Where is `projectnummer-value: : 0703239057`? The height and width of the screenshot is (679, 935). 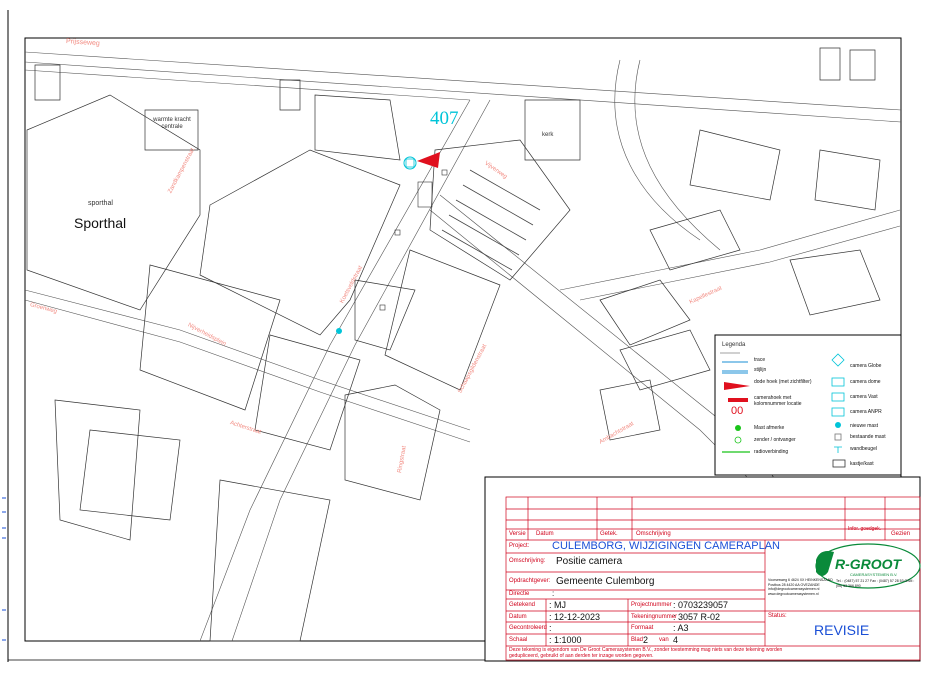
projectnummer-value: : 0703239057 is located at coordinates (701, 605).